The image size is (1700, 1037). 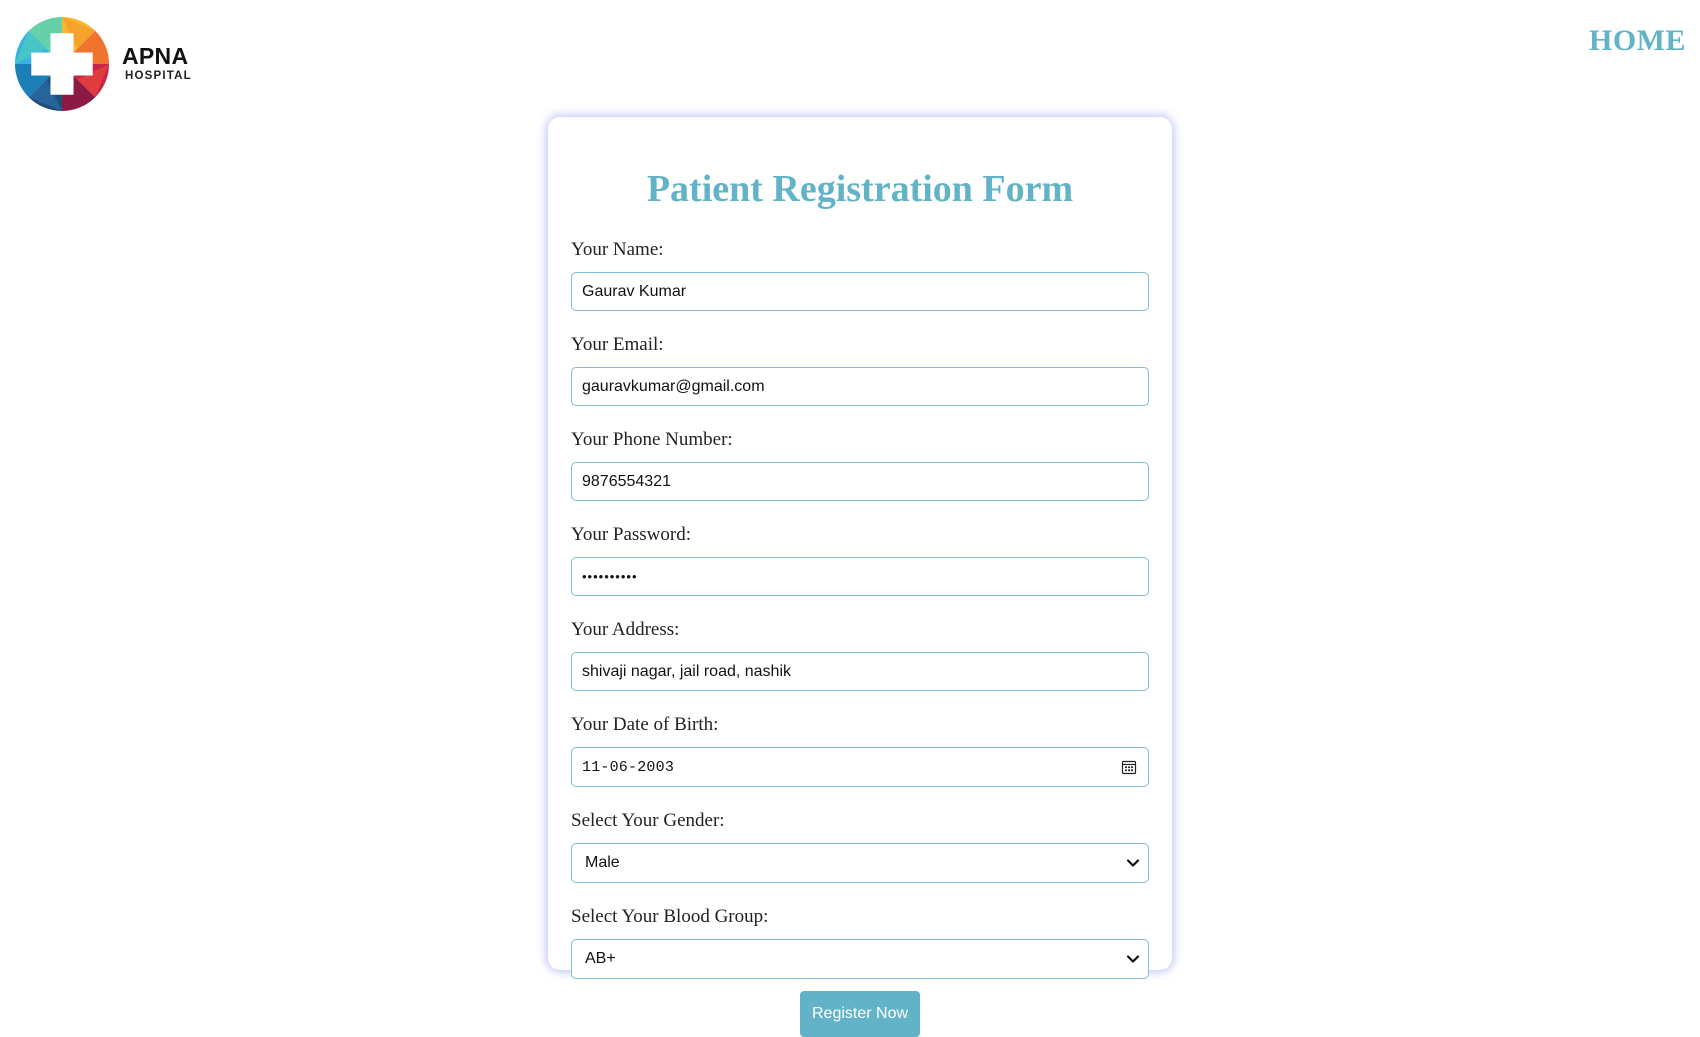 I want to click on blood-group-field-group: Select Your Blood Group: AB+, so click(x=860, y=941).